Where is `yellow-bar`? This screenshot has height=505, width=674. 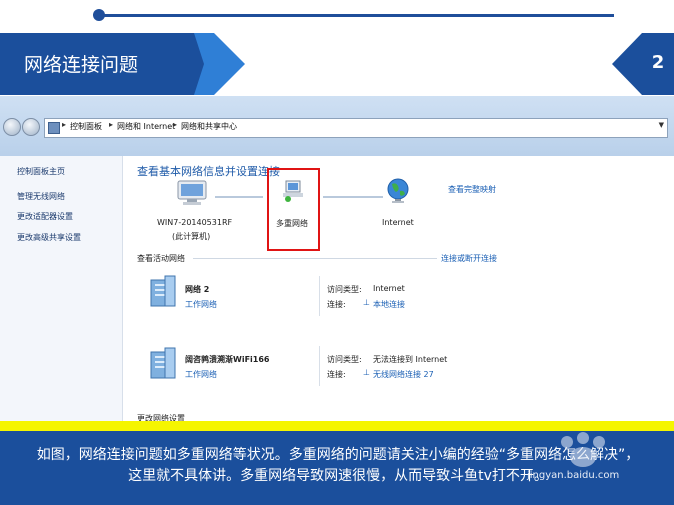
yellow-bar is located at coordinates (337, 426).